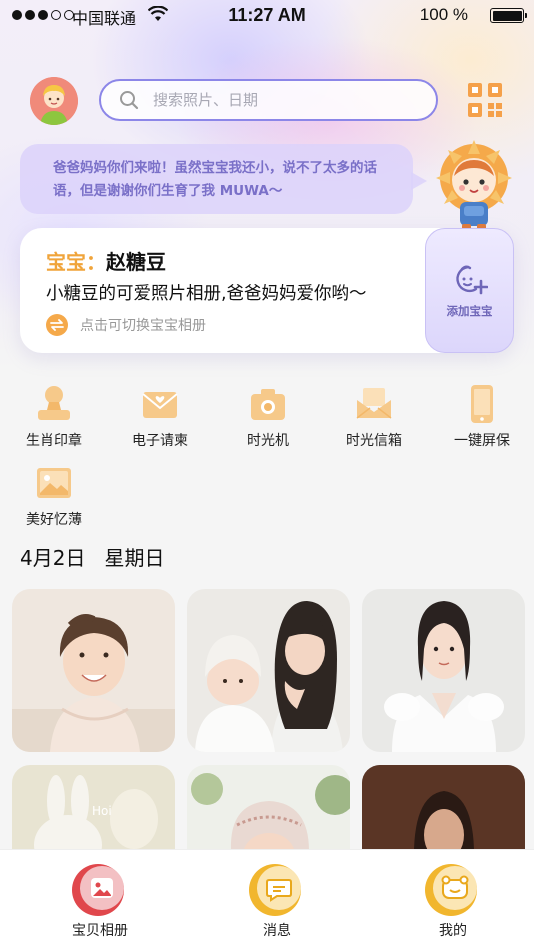 This screenshot has width=534, height=950. What do you see at coordinates (54, 483) in the screenshot?
I see `album-icon` at bounding box center [54, 483].